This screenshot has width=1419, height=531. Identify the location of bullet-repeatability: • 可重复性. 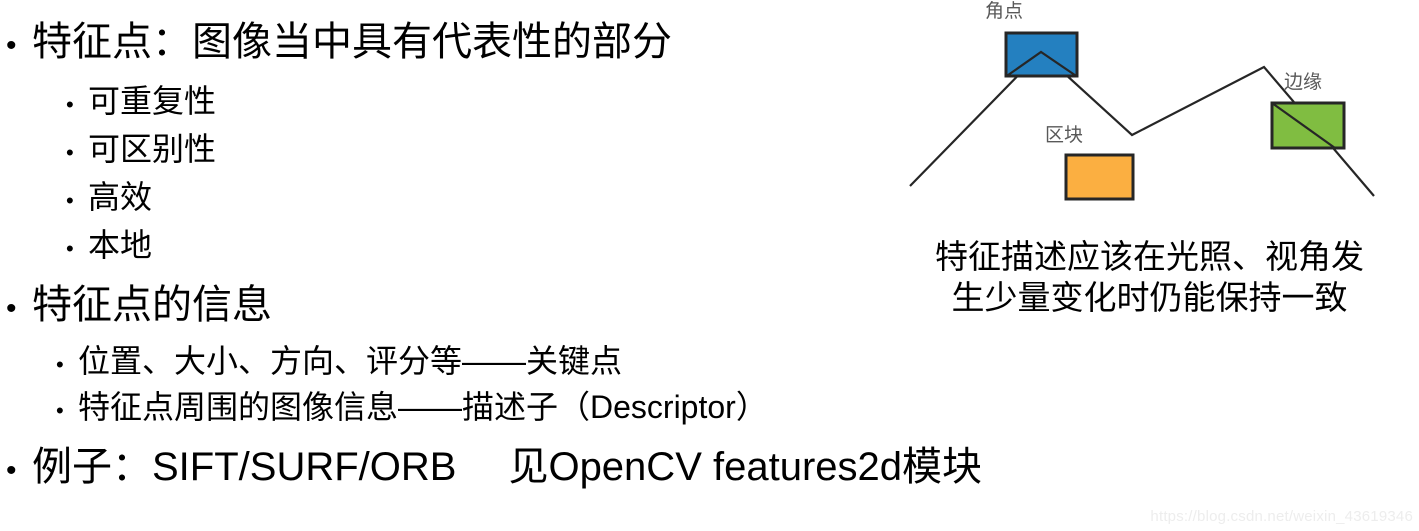
(141, 101).